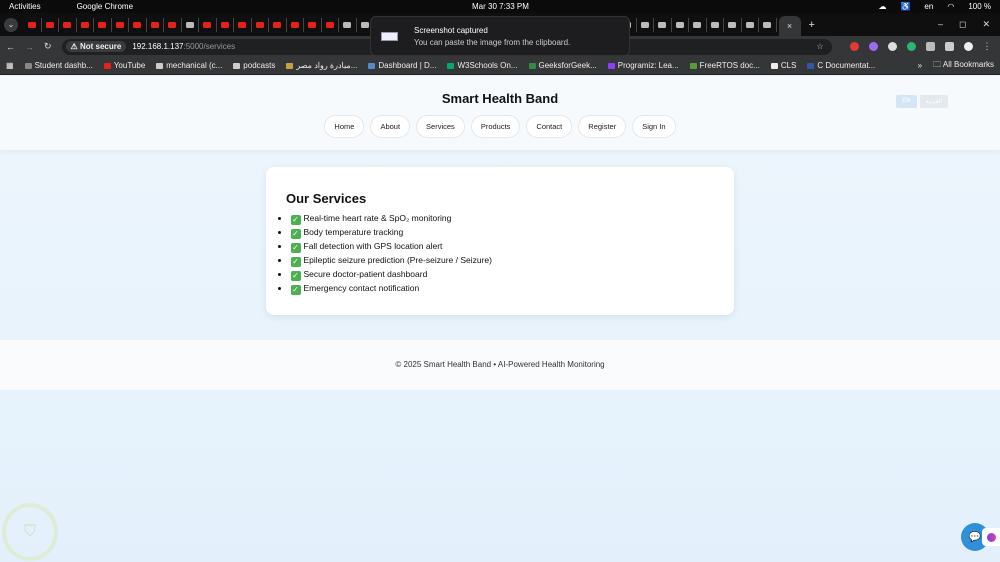 The width and height of the screenshot is (1000, 562). I want to click on wifi-icon: ◠, so click(950, 6).